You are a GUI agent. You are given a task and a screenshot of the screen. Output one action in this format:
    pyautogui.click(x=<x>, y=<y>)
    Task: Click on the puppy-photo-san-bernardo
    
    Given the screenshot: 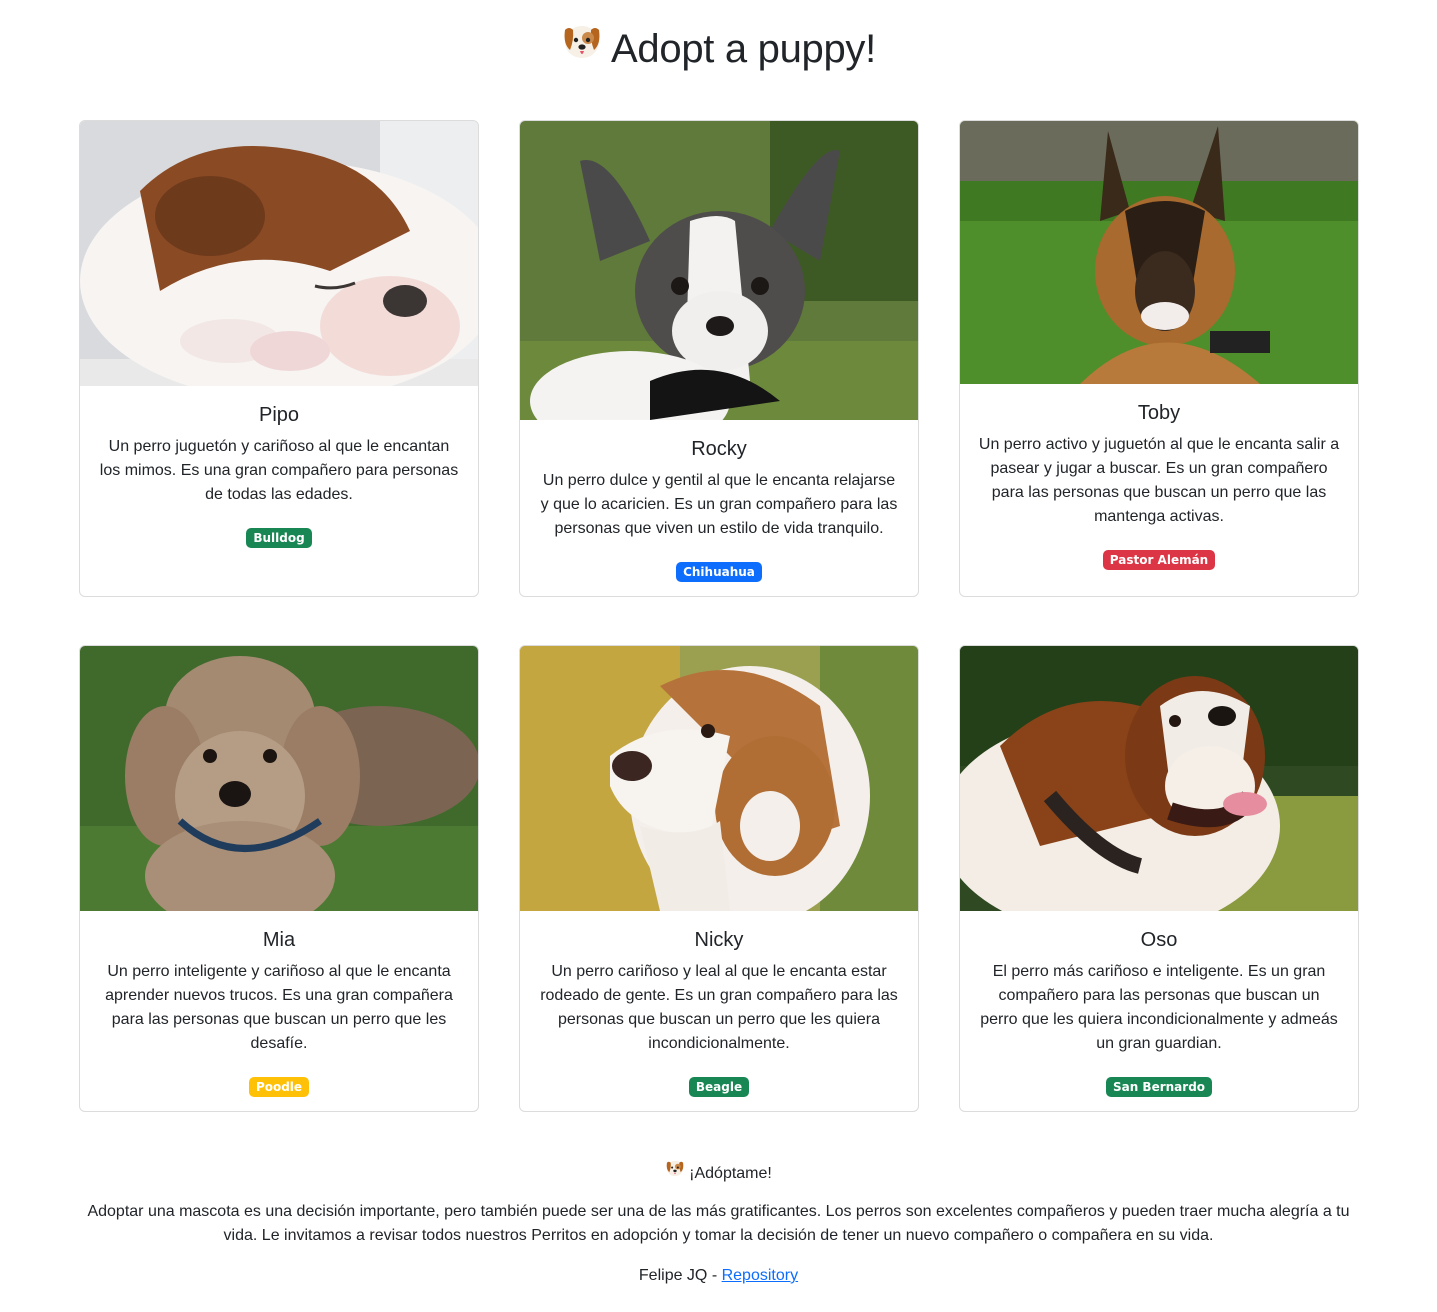 What is the action you would take?
    pyautogui.click(x=1159, y=778)
    